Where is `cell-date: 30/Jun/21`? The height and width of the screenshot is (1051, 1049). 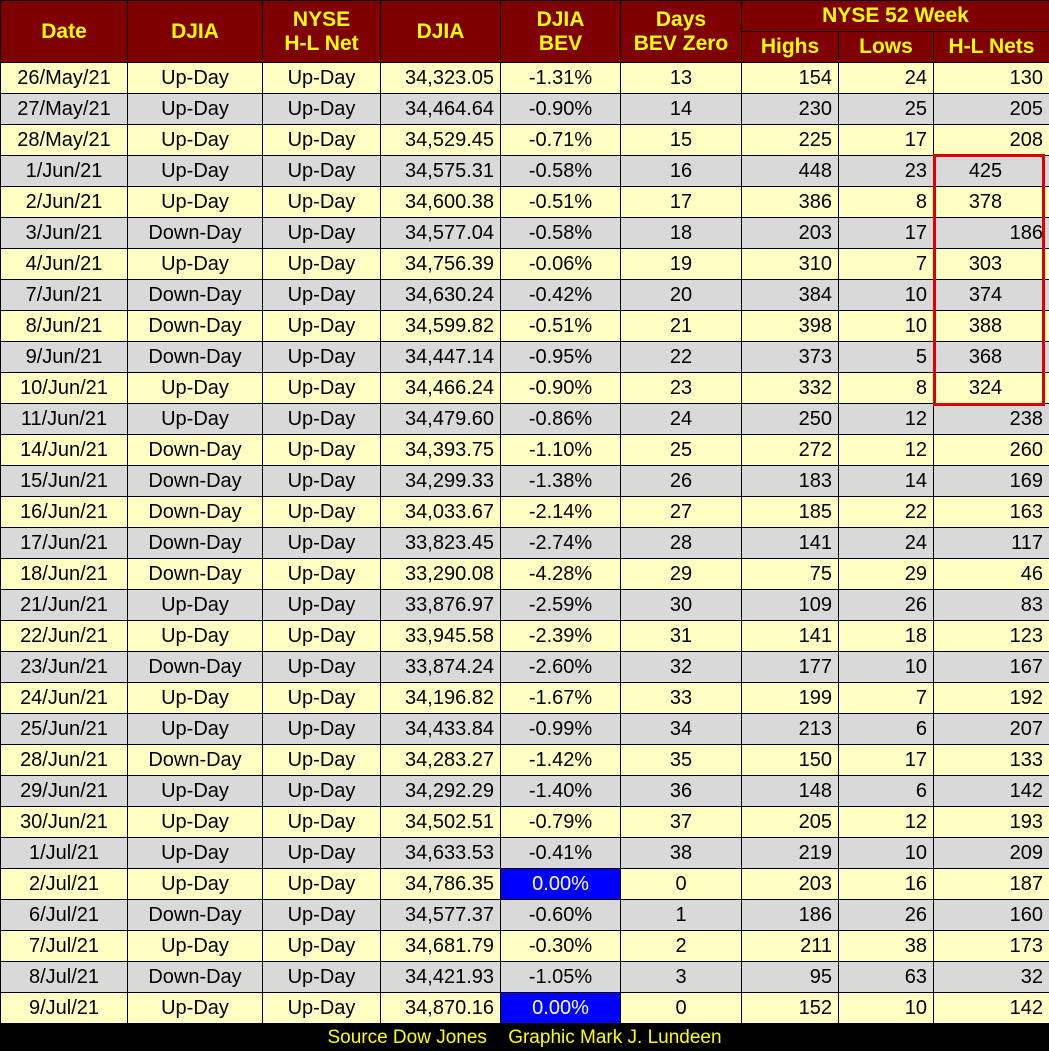 cell-date: 30/Jun/21 is located at coordinates (64, 822).